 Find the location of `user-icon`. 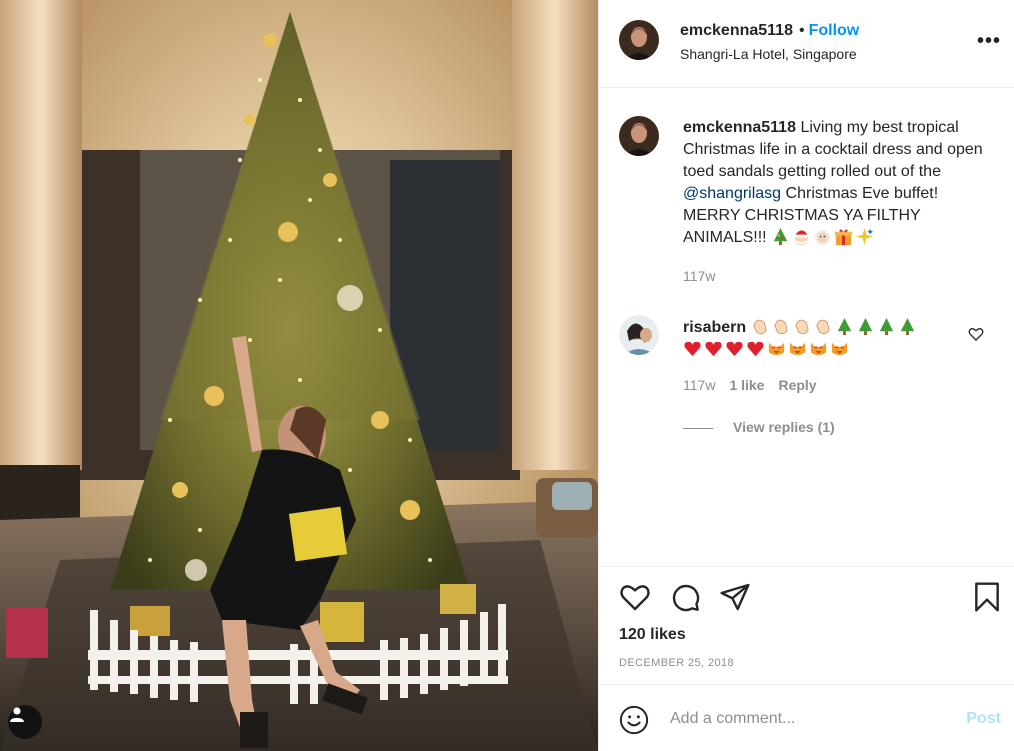

user-icon is located at coordinates (17, 714).